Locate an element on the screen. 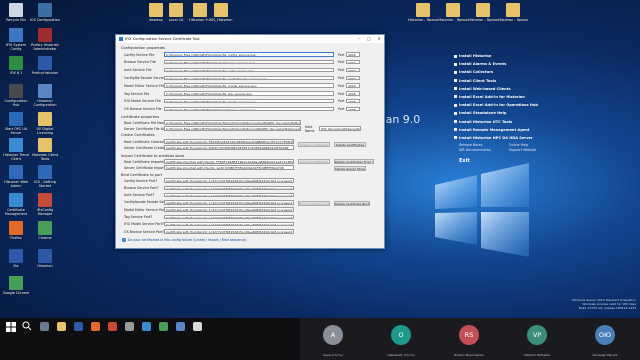 Image resolution: width=640 pixels, height=360 pixels. create-certificates-button: Create Certificates is located at coordinates (314, 144).